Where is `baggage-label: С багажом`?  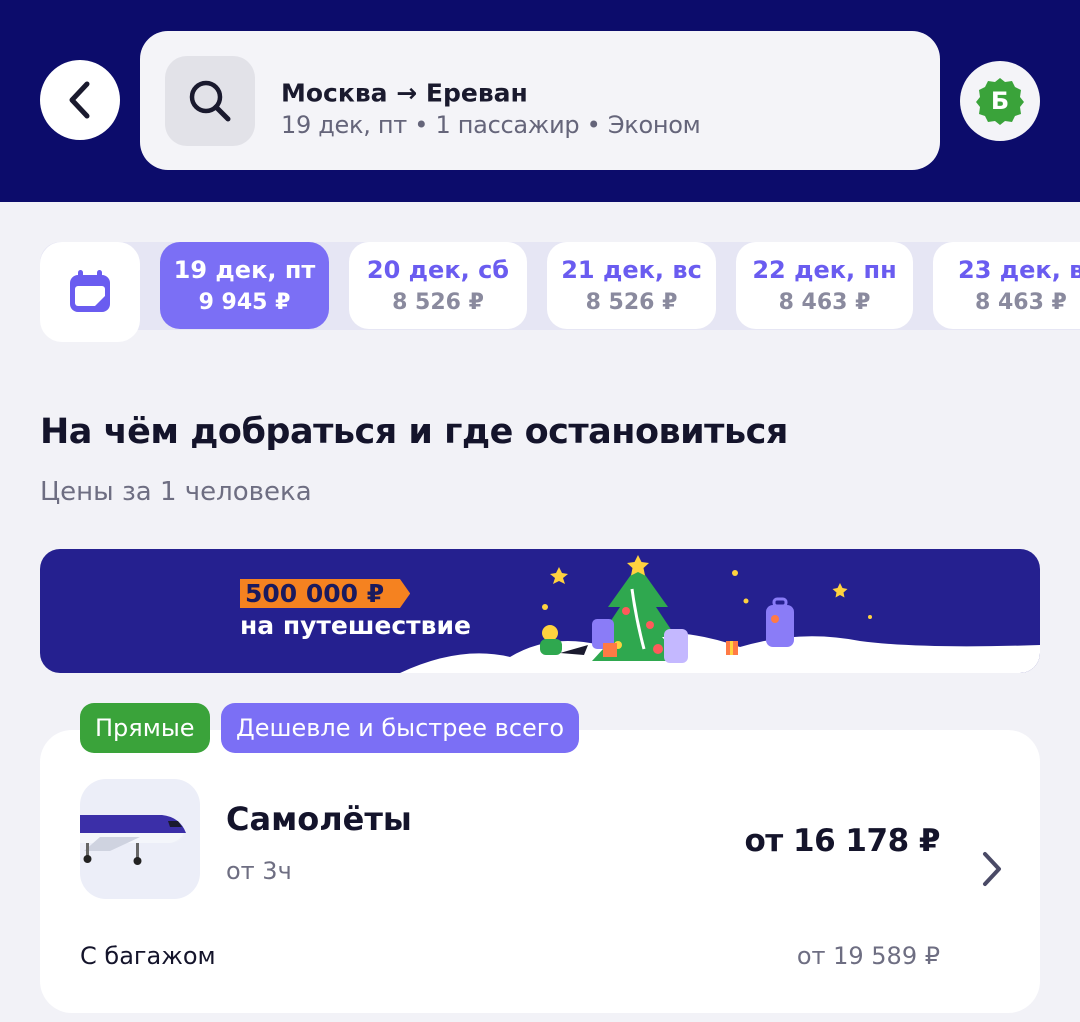
baggage-label: С багажом is located at coordinates (148, 956).